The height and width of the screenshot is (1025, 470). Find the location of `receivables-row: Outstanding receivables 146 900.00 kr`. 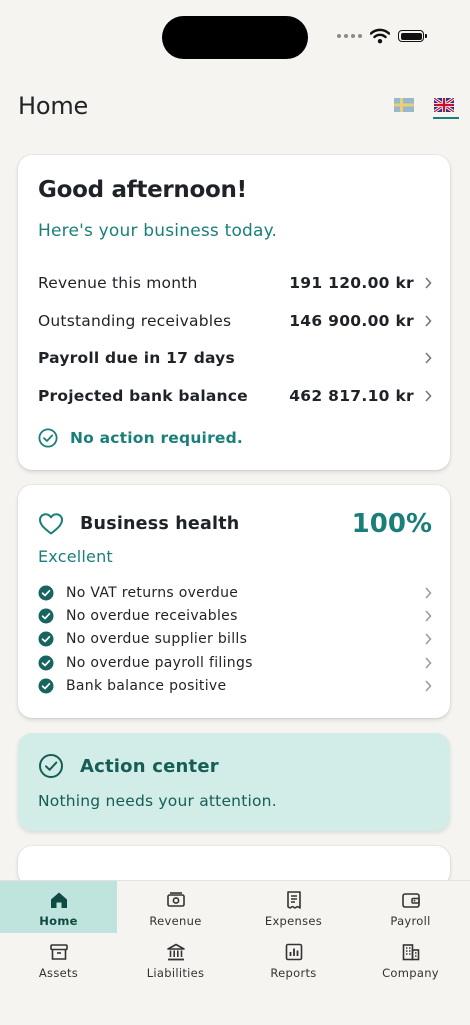

receivables-row: Outstanding receivables 146 900.00 kr is located at coordinates (235, 321).